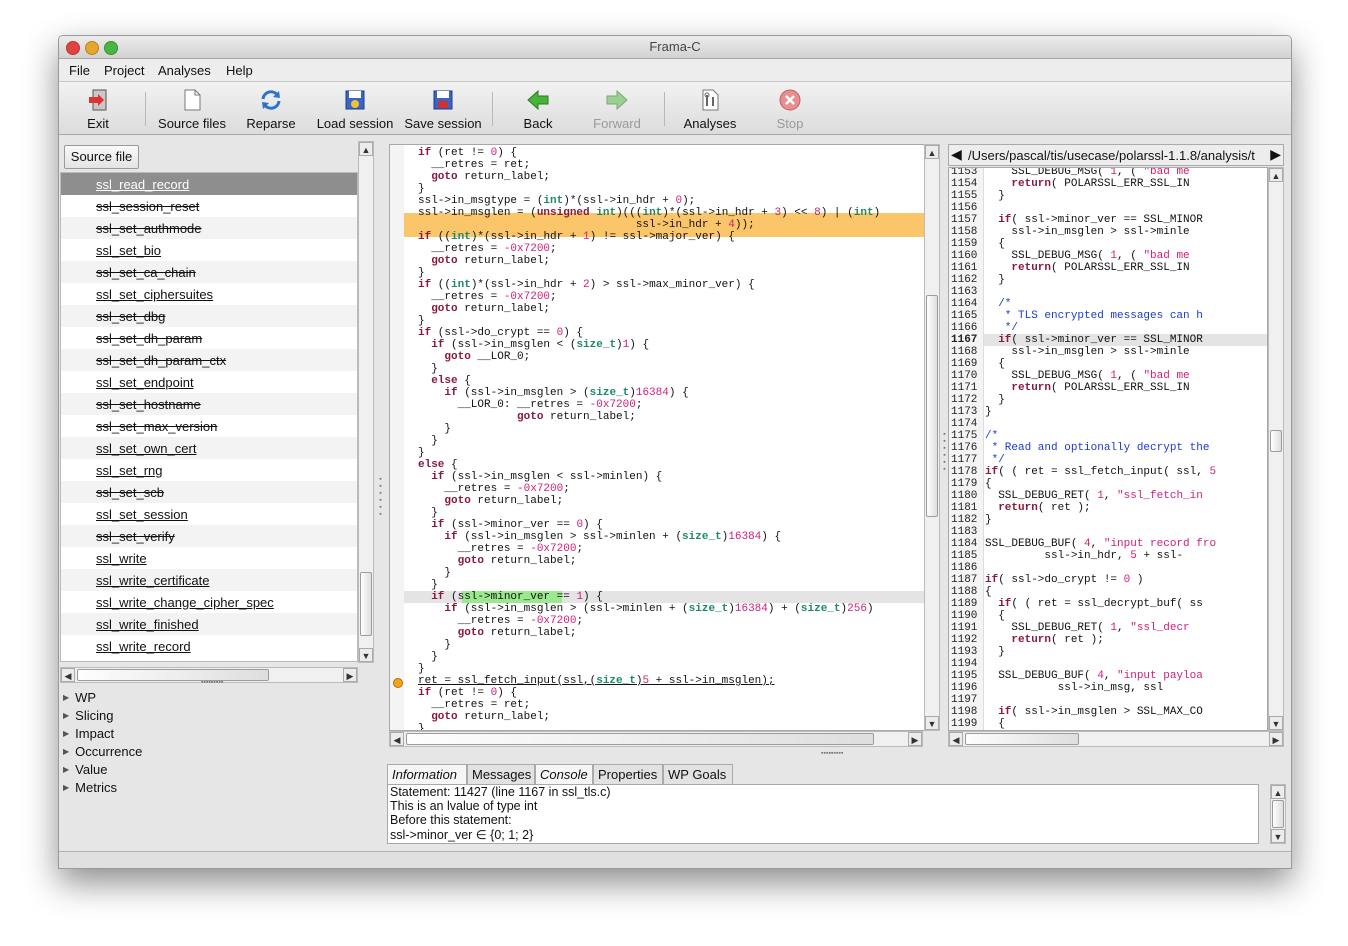  What do you see at coordinates (1125, 712) in the screenshot?
I see `source-line: if( ssl->in_msglen > SSL_MAX_CO` at bounding box center [1125, 712].